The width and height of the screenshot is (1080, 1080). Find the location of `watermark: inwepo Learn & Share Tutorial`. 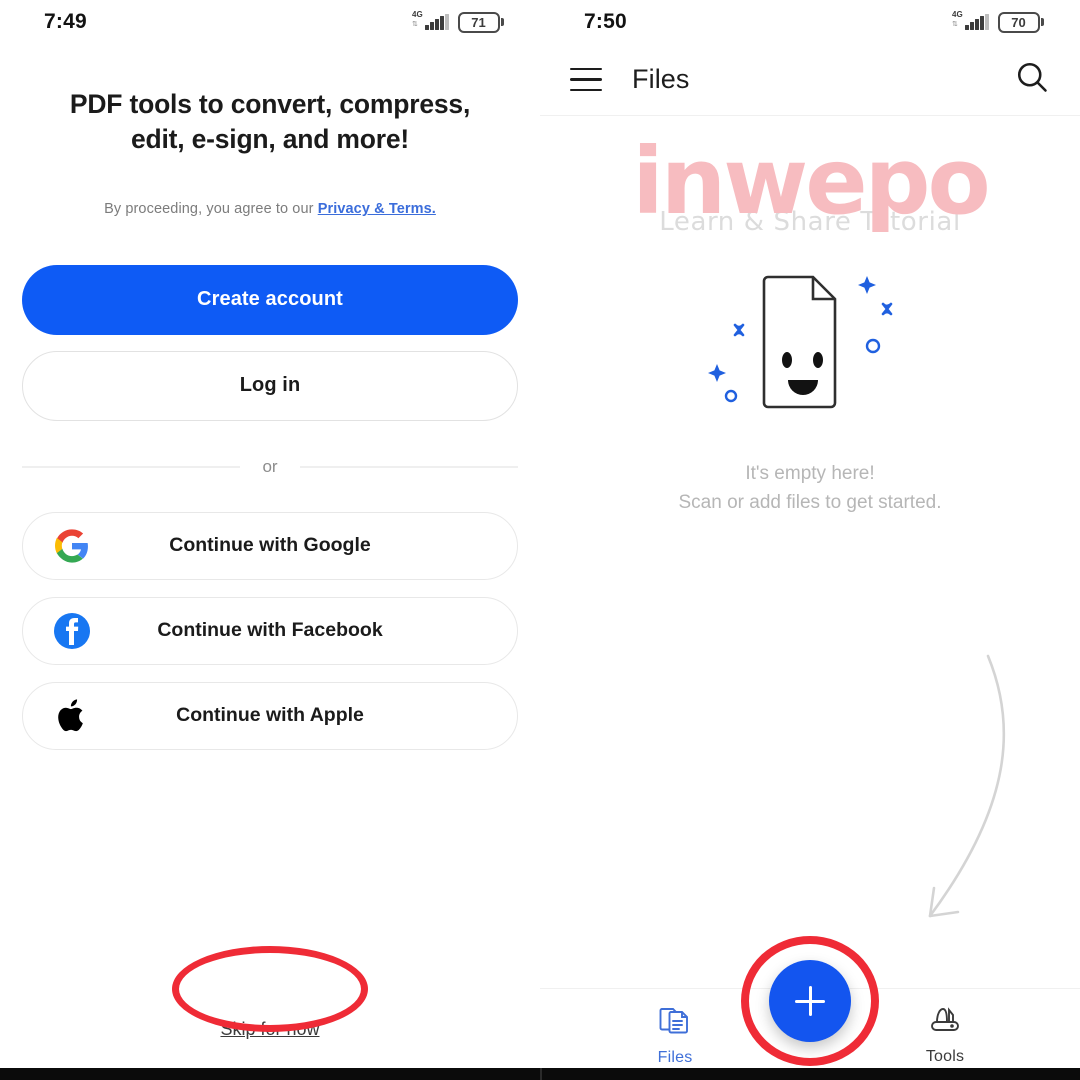

watermark: inwepo Learn & Share Tutorial is located at coordinates (810, 182).